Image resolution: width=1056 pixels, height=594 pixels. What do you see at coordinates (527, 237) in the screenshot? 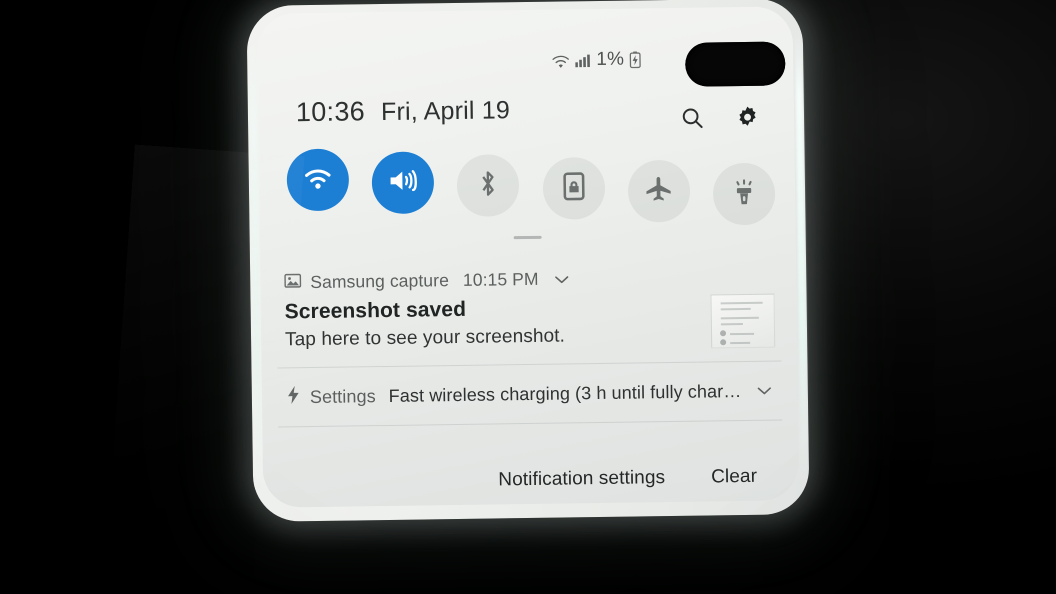
I see `shade-drag-handle` at bounding box center [527, 237].